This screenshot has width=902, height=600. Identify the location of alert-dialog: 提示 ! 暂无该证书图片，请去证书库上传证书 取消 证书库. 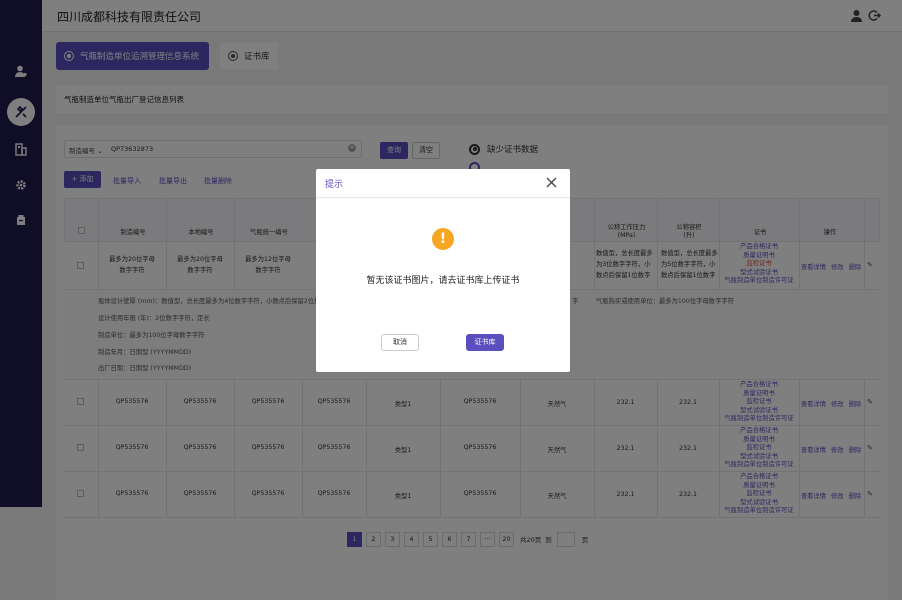
(443, 270).